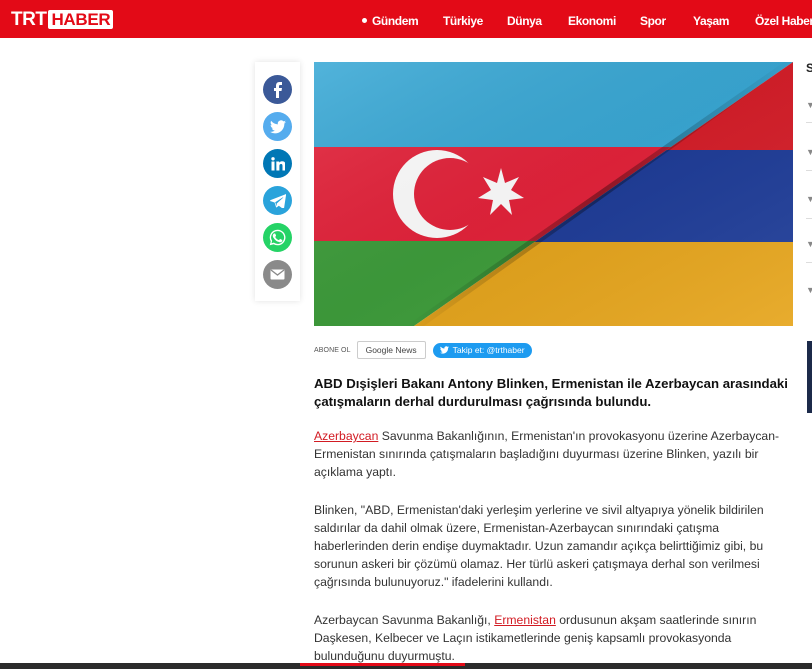 The image size is (812, 669). Describe the element at coordinates (332, 350) in the screenshot. I see `subscribe-label: ABONE OL` at that location.